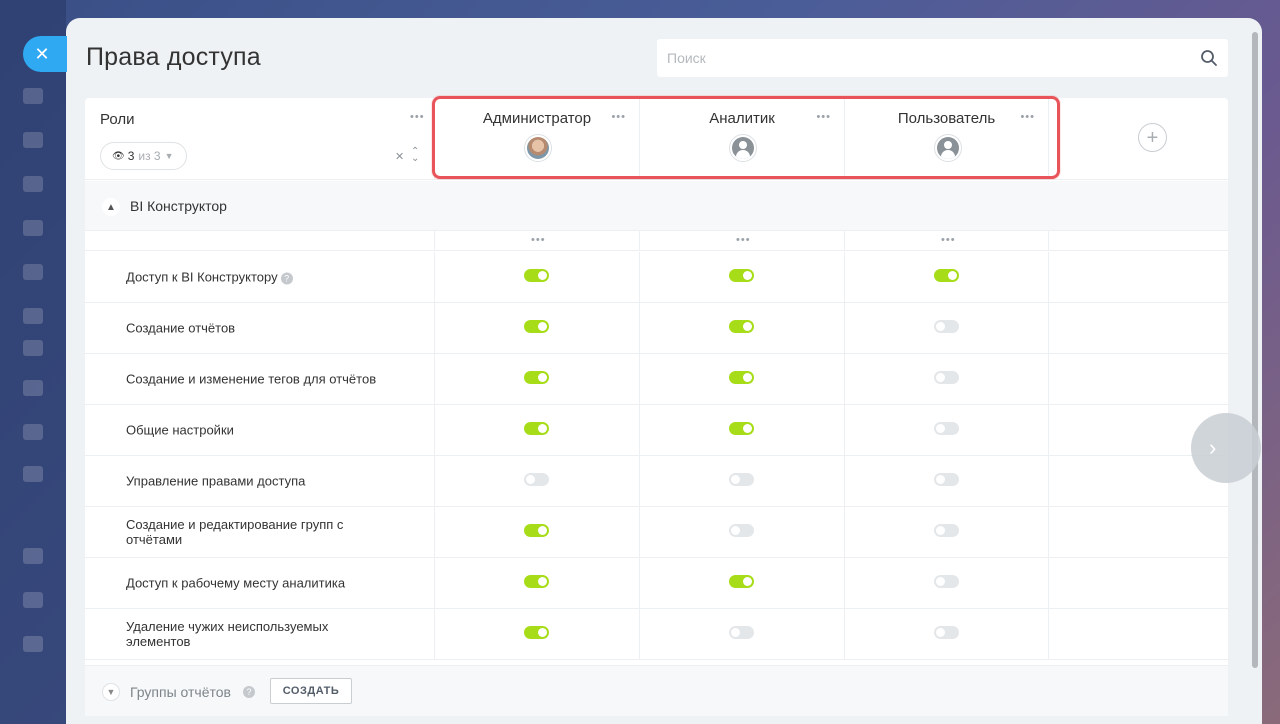 The height and width of the screenshot is (724, 1280). I want to click on permission-label: Создание отчётов, so click(256, 328).